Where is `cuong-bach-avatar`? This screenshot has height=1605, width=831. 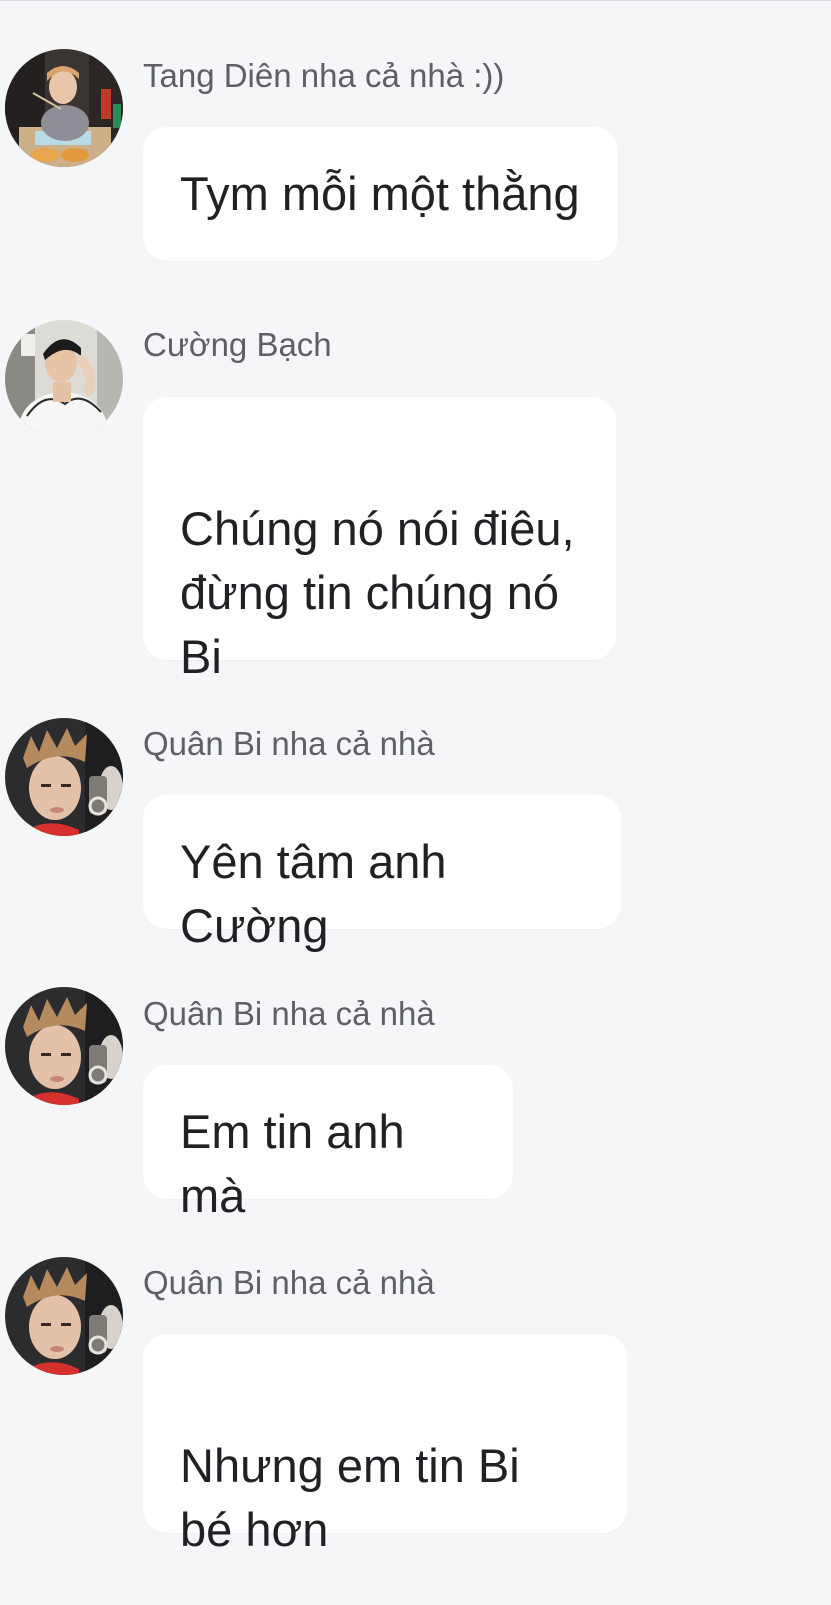
cuong-bach-avatar is located at coordinates (64, 379).